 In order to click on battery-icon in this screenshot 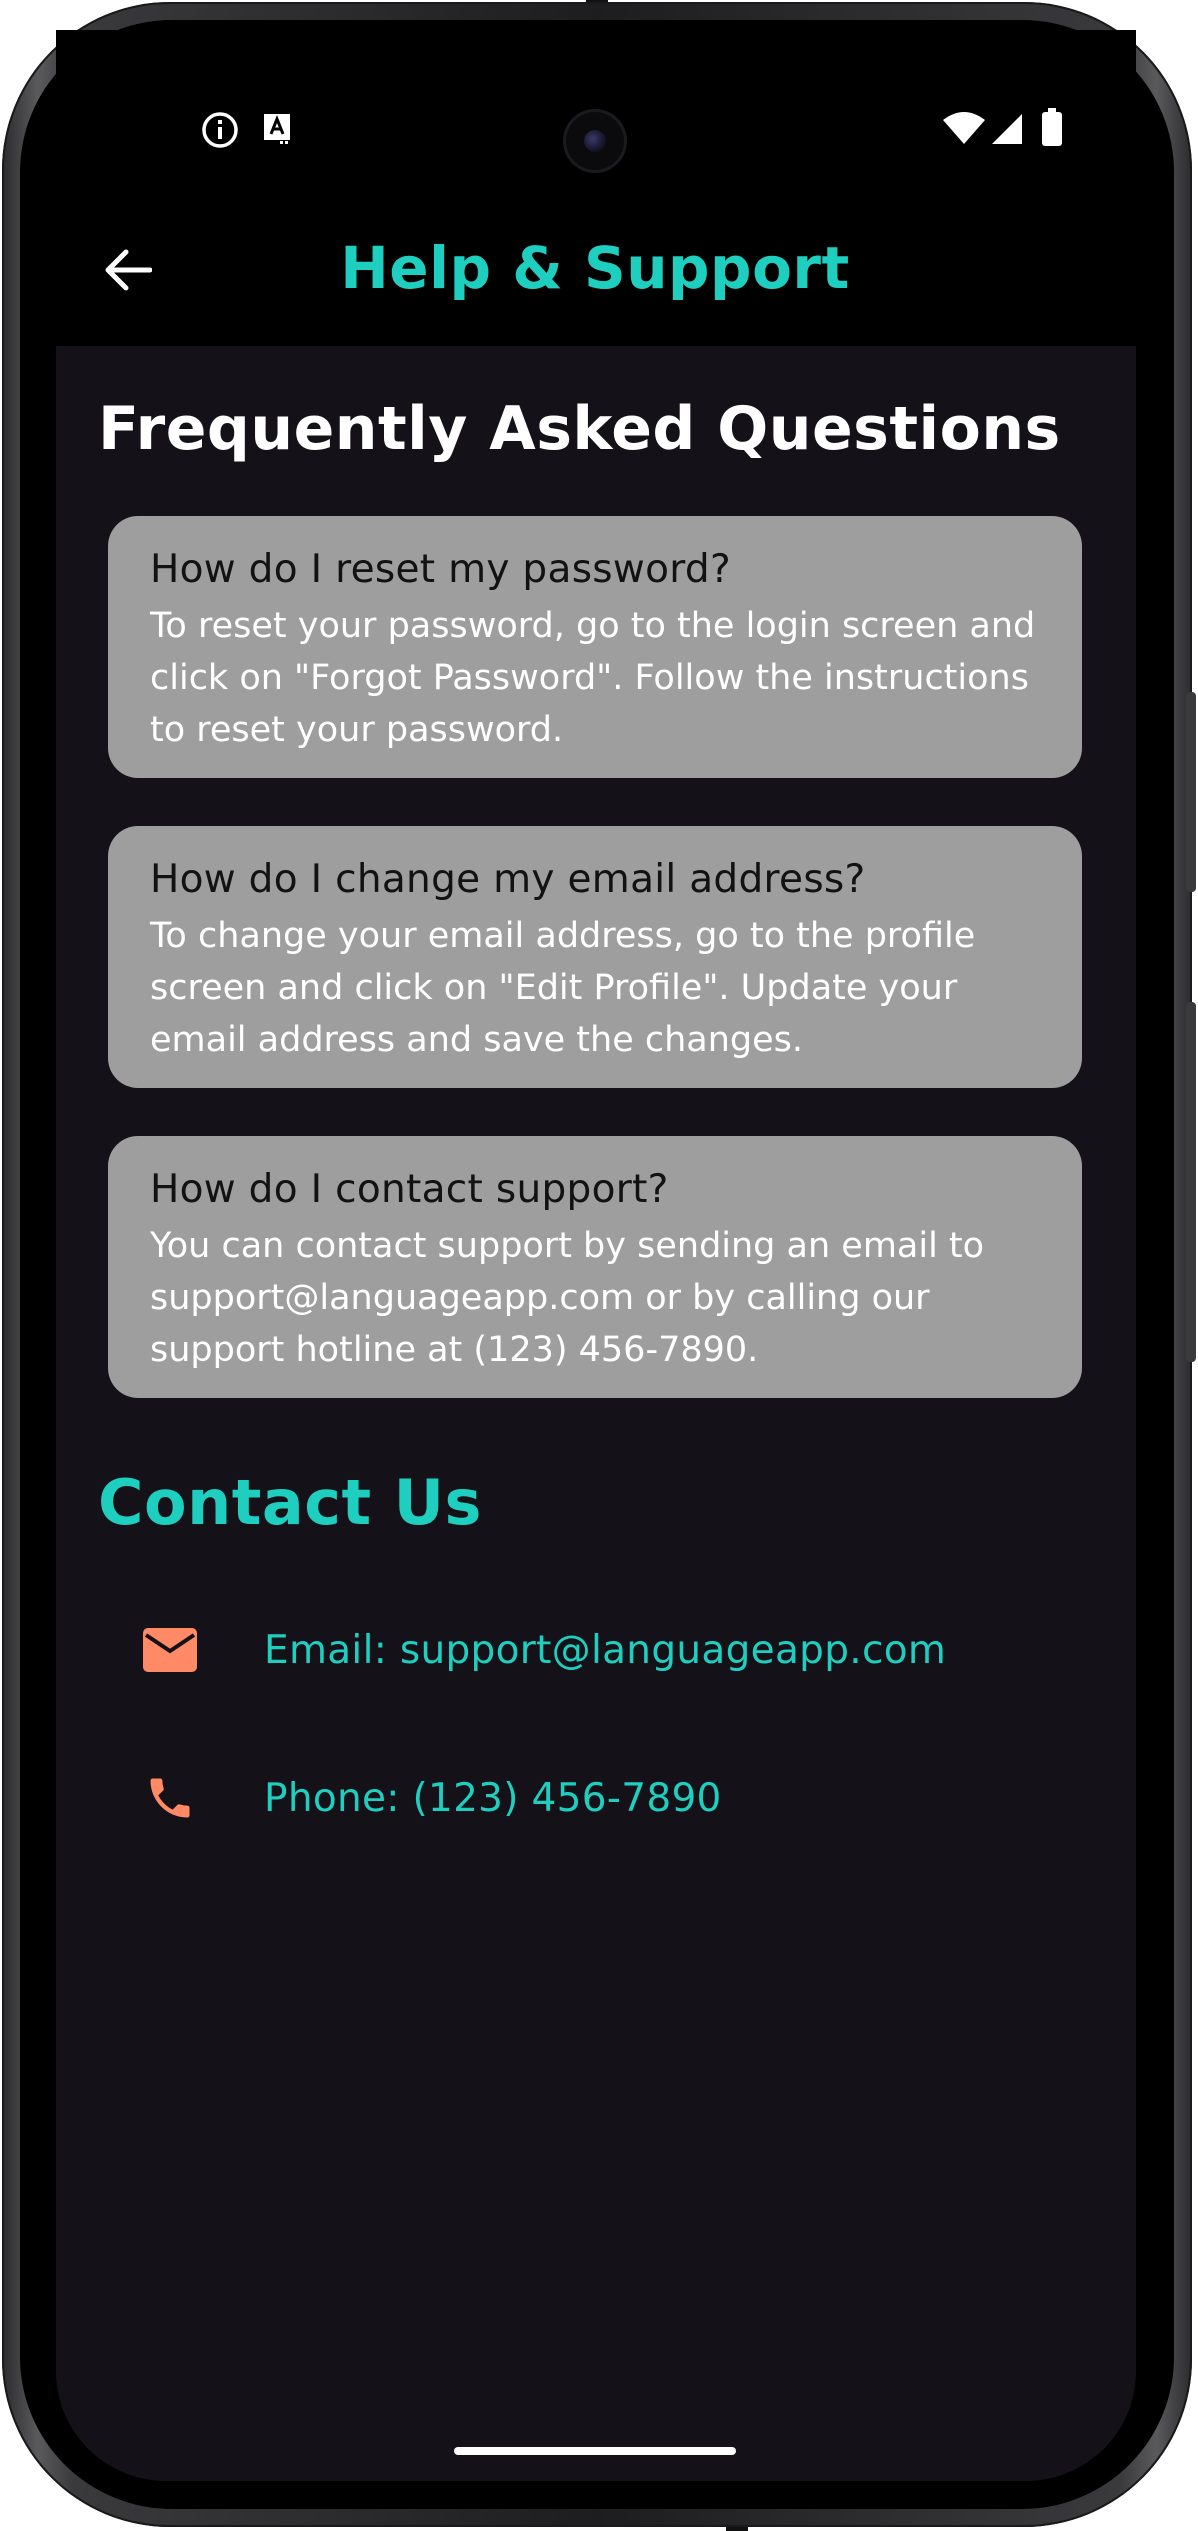, I will do `click(1052, 130)`.